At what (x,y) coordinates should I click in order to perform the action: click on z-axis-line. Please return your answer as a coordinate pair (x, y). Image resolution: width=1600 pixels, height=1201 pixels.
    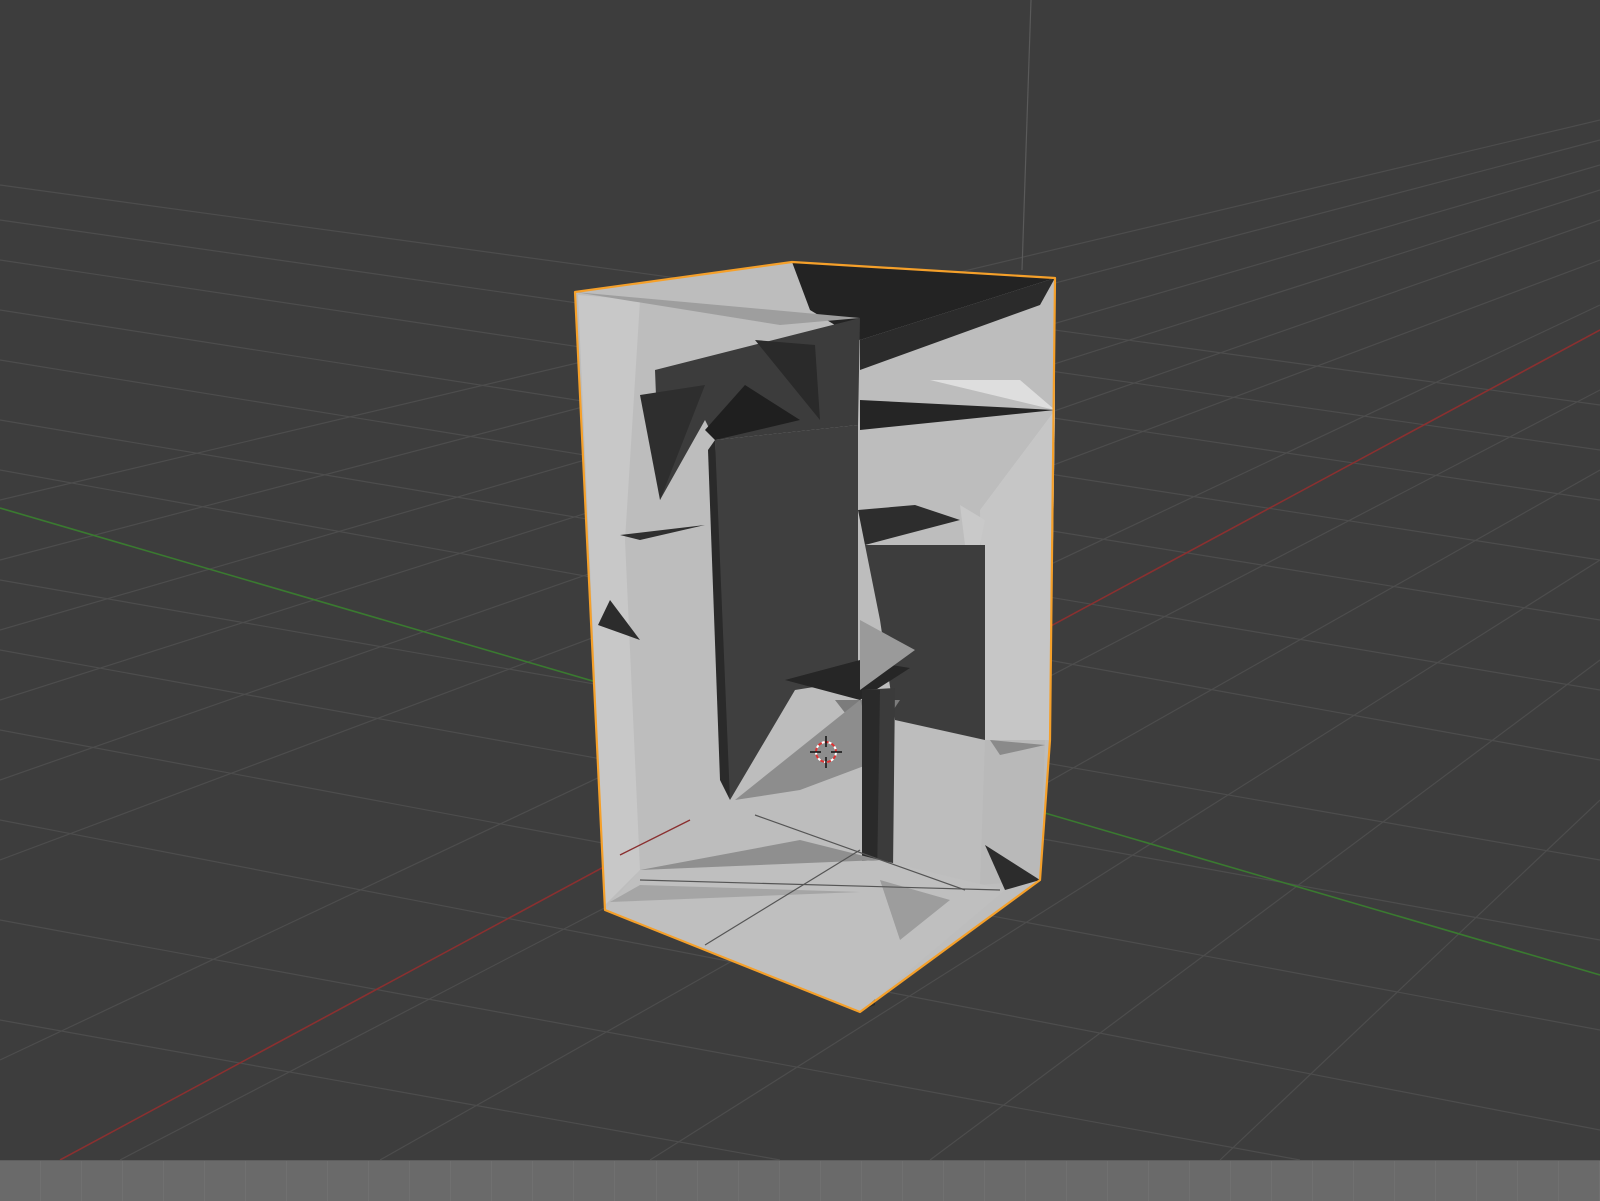
    Looking at the image, I should click on (1026, 135).